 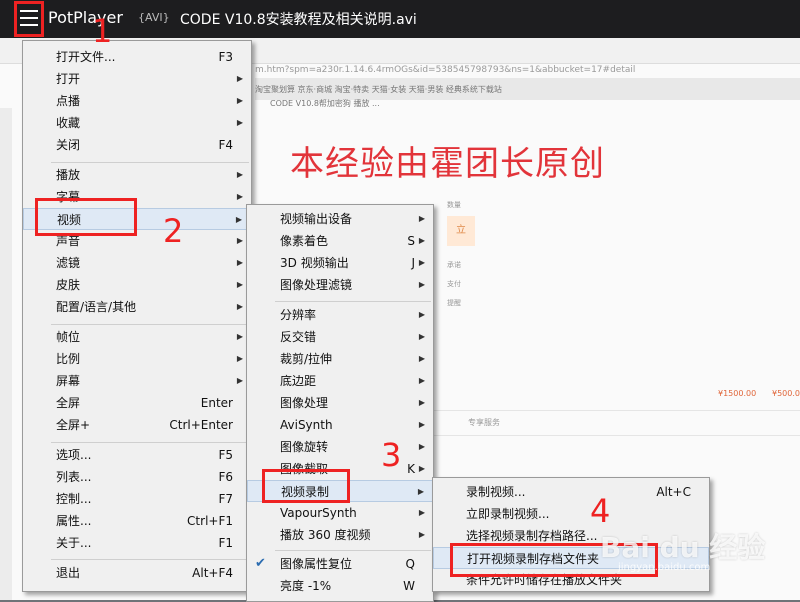 What do you see at coordinates (340, 315) in the screenshot?
I see `menu-item-resolution: 分辨率 ▶` at bounding box center [340, 315].